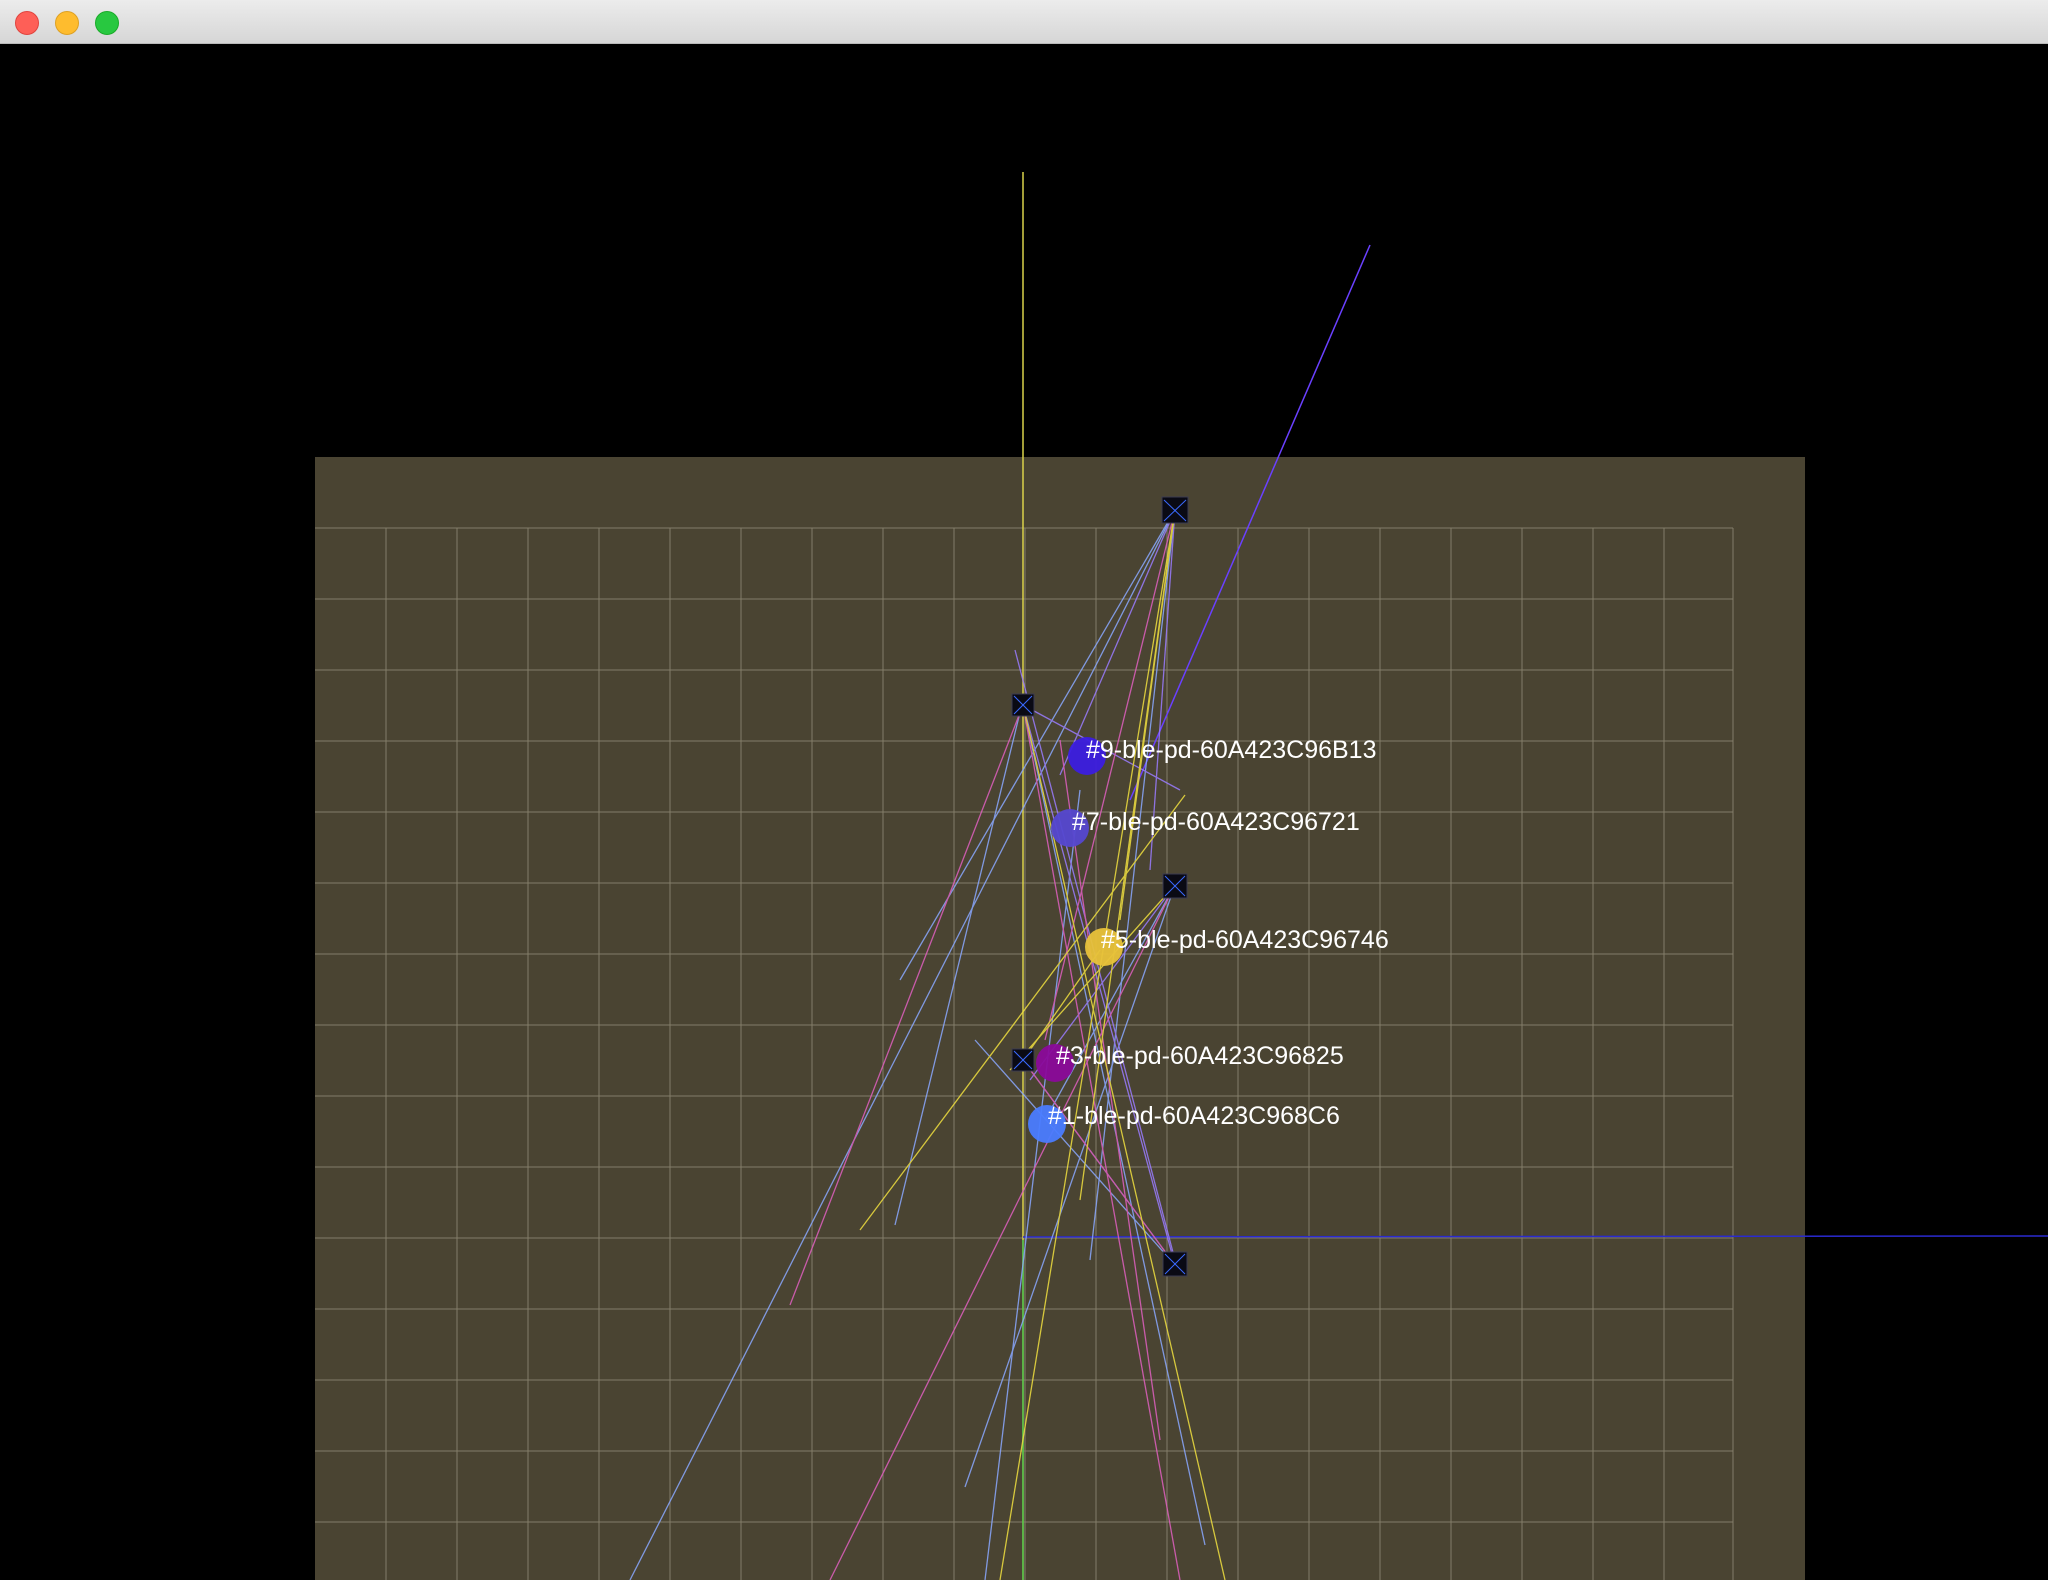 The height and width of the screenshot is (1580, 2048). Describe the element at coordinates (1023, 1060) in the screenshot. I see `anchor-lower-left` at that location.